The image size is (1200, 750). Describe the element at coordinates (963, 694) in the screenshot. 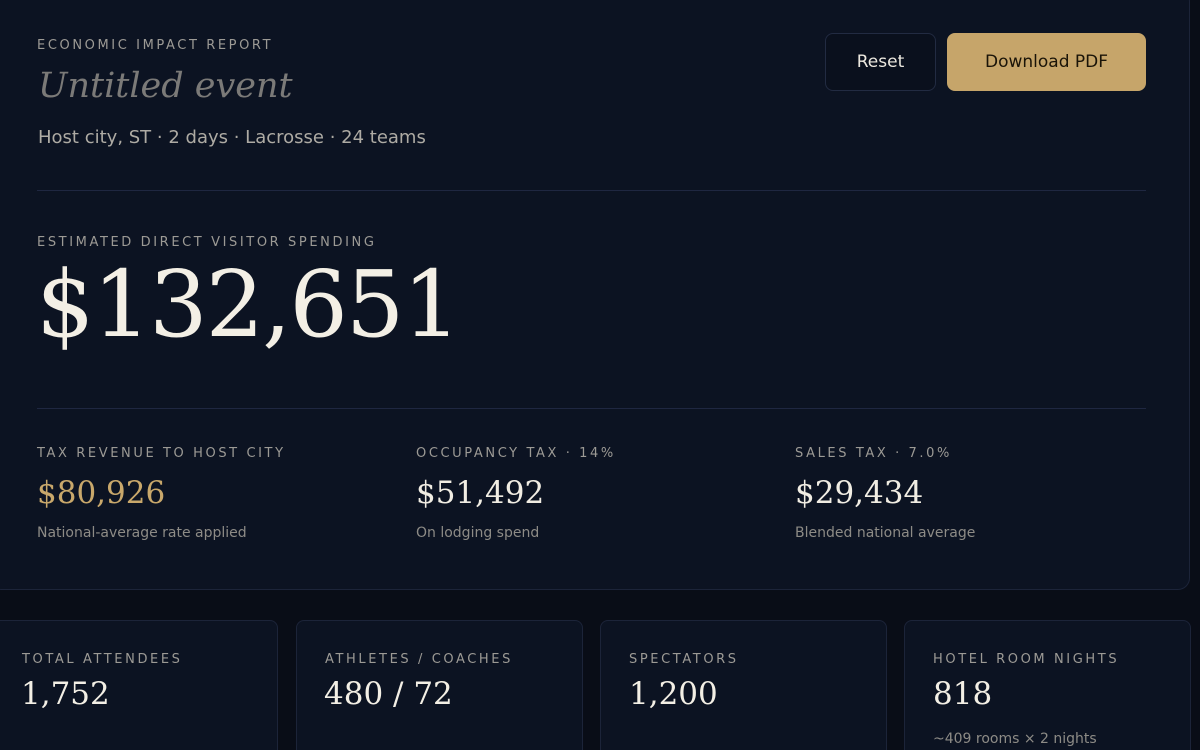

I see `stat-value-hotel-room-nights: 818` at that location.